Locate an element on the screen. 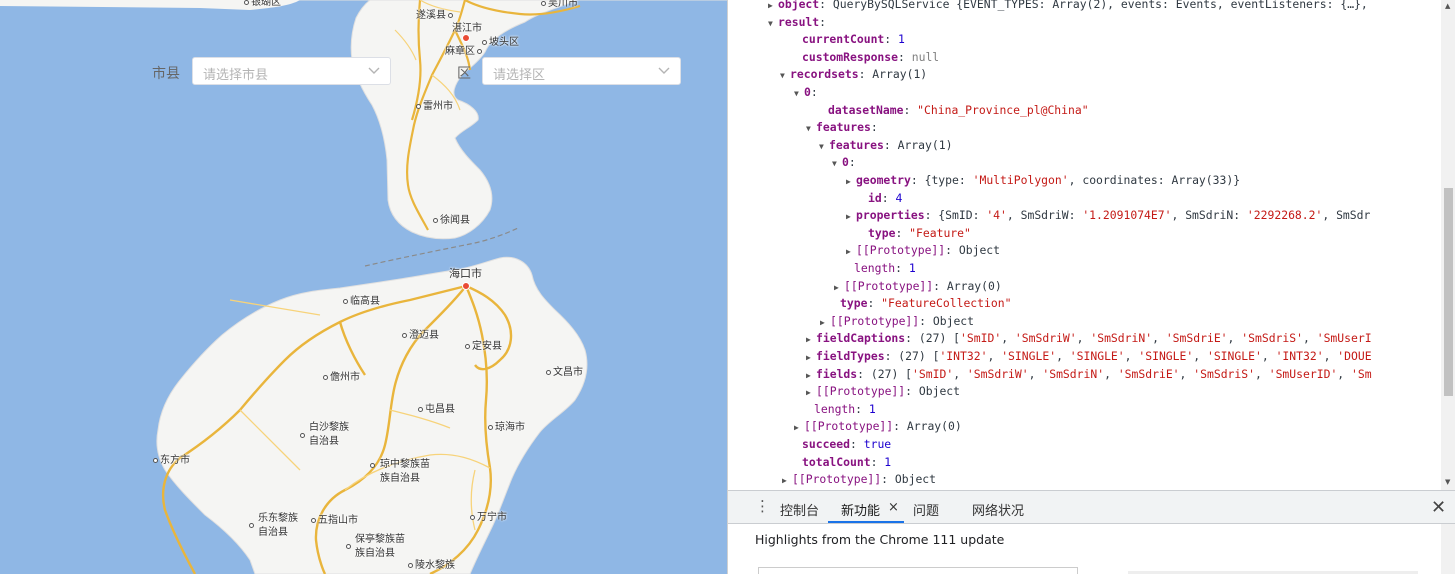  close-tab-icon: × is located at coordinates (893, 507).